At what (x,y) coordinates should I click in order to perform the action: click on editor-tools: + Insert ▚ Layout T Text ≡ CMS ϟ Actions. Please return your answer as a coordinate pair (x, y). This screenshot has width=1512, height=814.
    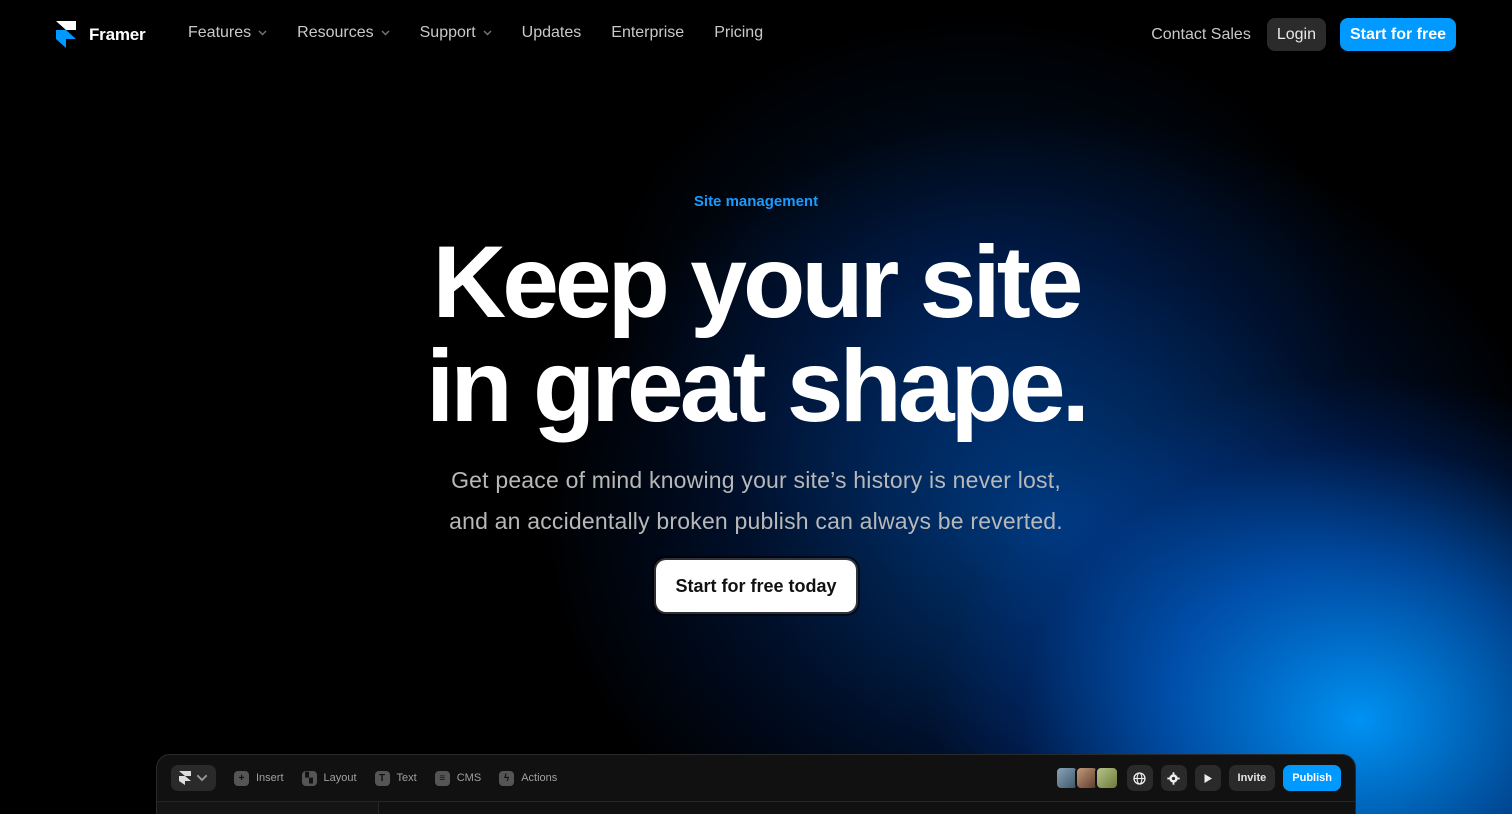
    Looking at the image, I should click on (396, 778).